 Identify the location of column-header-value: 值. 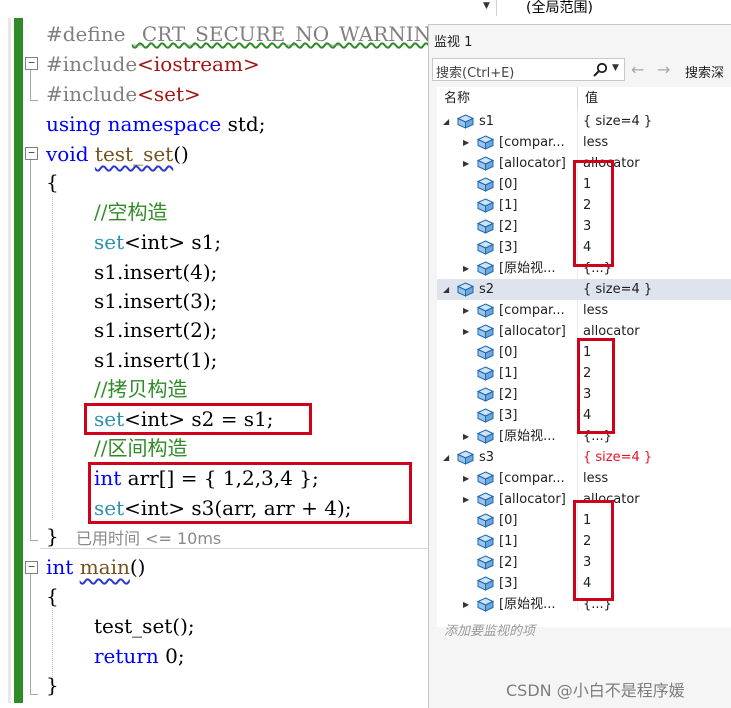
(592, 99).